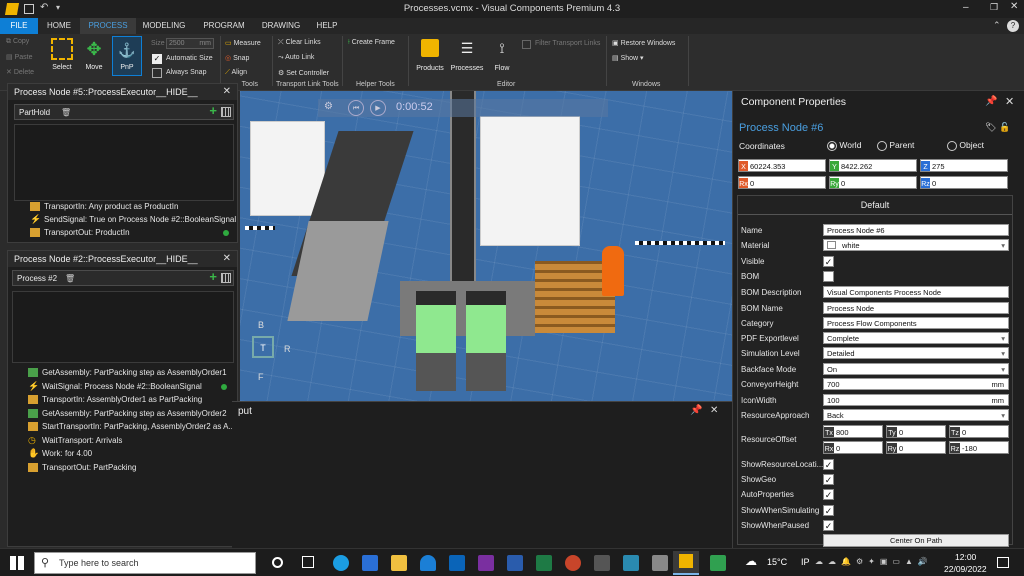  What do you see at coordinates (828, 479) in the screenshot?
I see `show-geo-checkbox: ✓` at bounding box center [828, 479].